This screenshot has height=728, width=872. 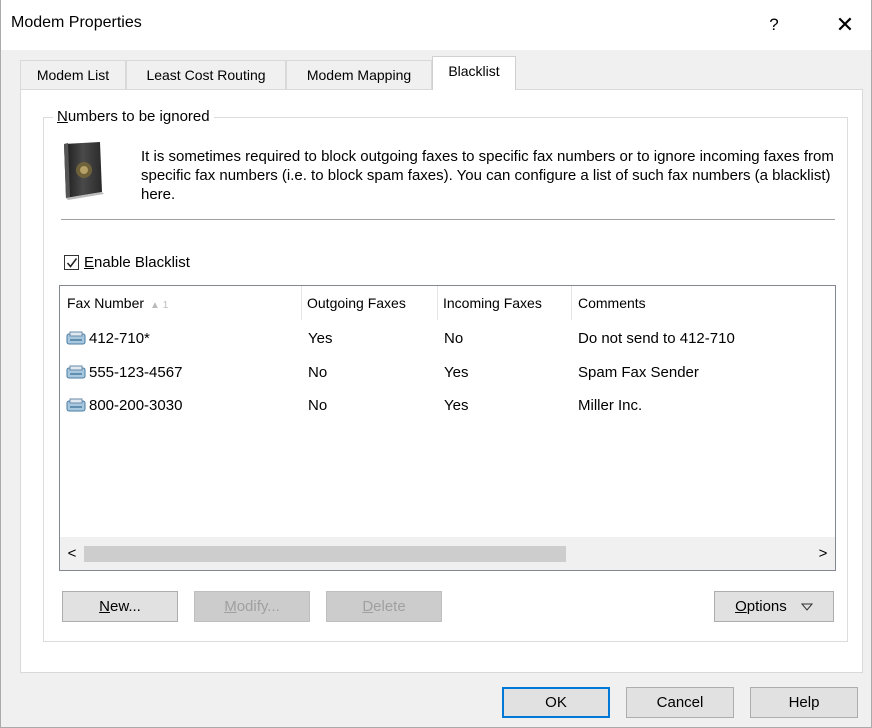 I want to click on horizontal-scrollbar: < >, so click(x=447, y=553).